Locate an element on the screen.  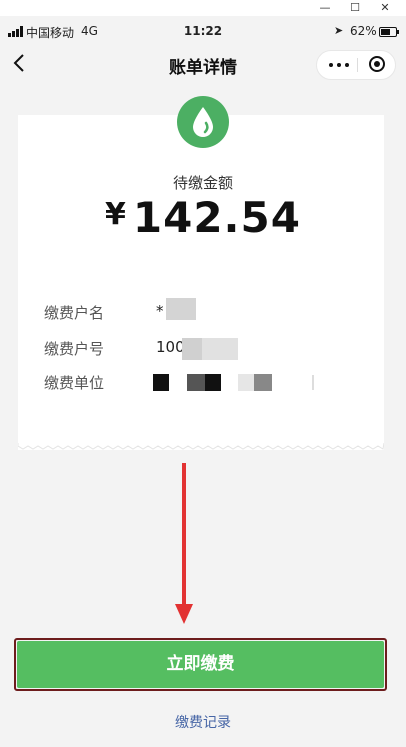
window-title-bar: — ☐ ✕ is located at coordinates (203, 8).